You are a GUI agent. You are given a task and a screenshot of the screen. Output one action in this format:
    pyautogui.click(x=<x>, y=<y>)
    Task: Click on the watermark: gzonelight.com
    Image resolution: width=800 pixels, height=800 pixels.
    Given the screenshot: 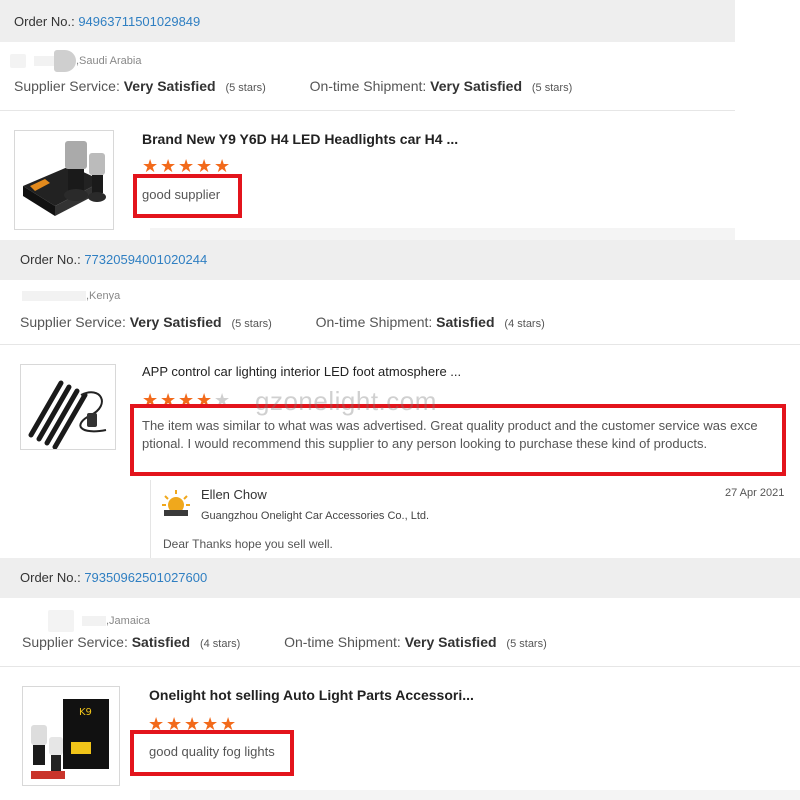 What is the action you would take?
    pyautogui.click(x=346, y=401)
    